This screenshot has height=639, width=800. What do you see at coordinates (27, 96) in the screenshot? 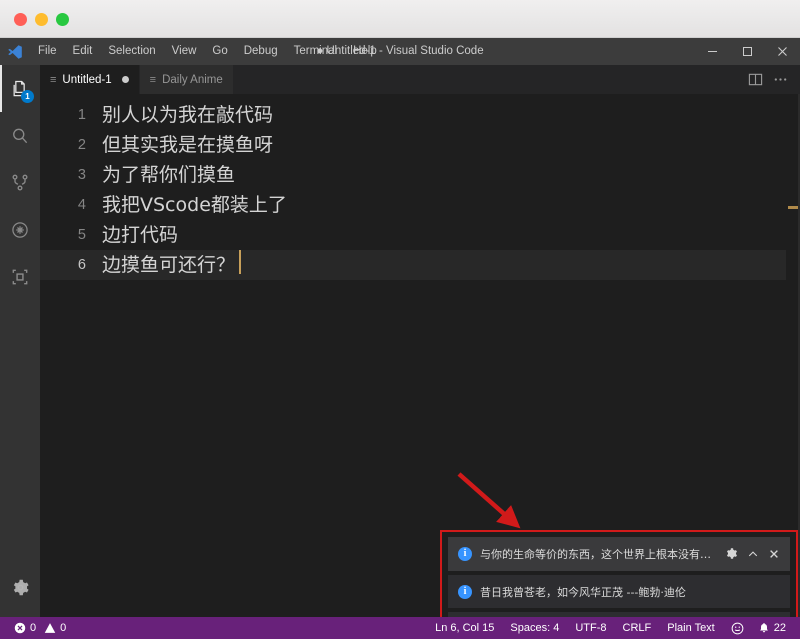
I see `explorer-badge: 1` at bounding box center [27, 96].